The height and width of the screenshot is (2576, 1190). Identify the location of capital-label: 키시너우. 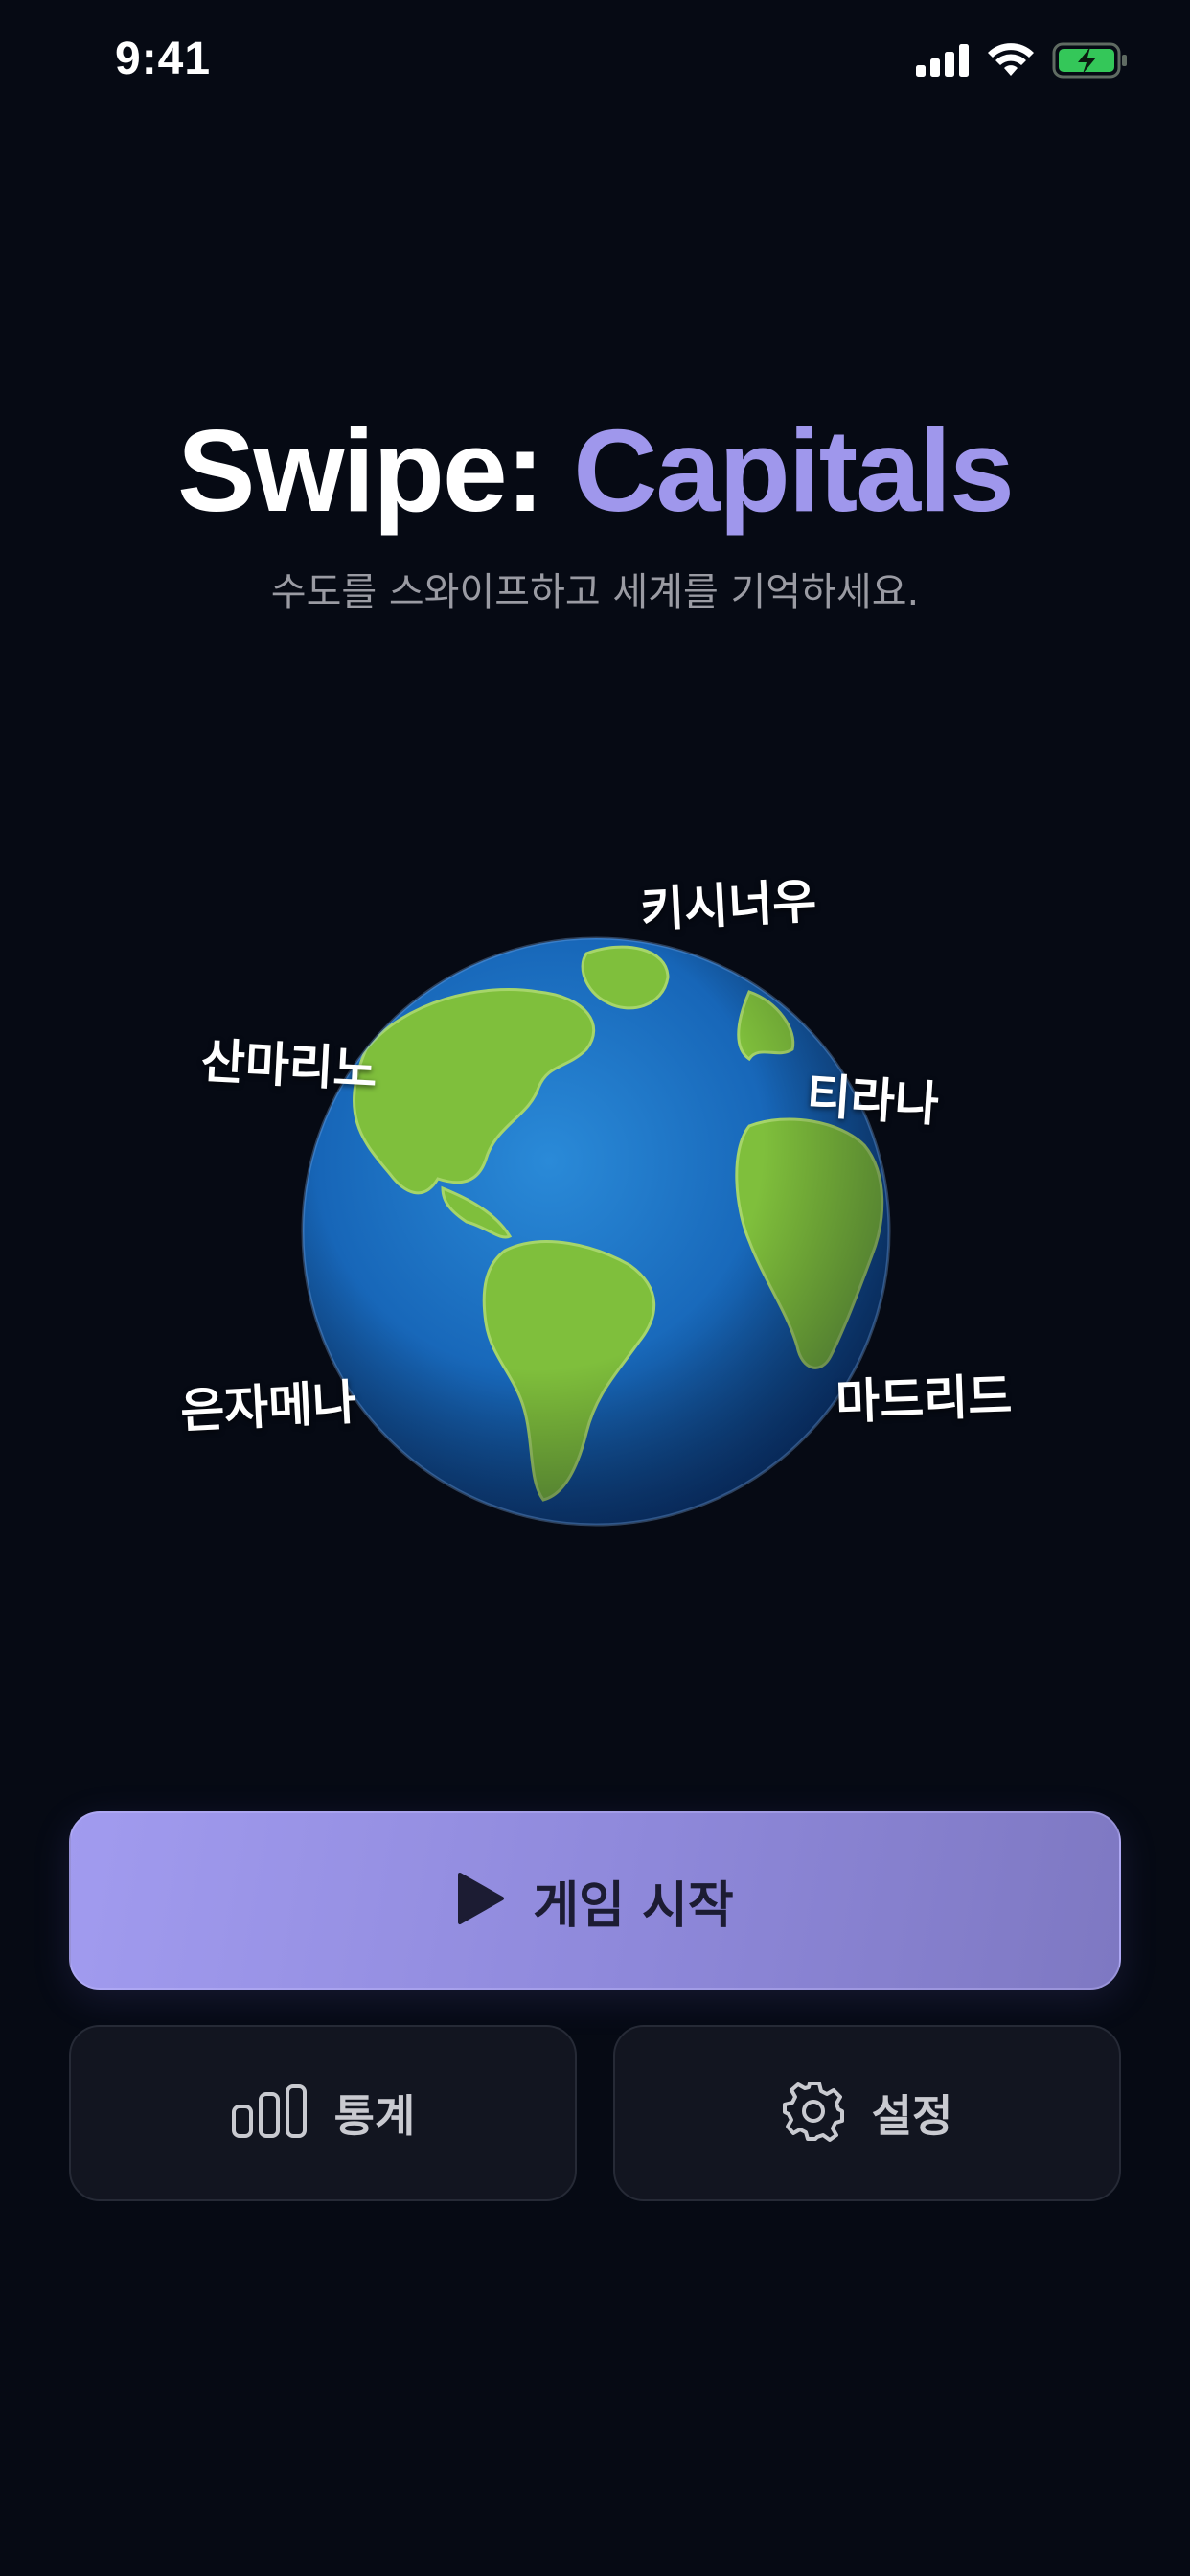
(728, 905).